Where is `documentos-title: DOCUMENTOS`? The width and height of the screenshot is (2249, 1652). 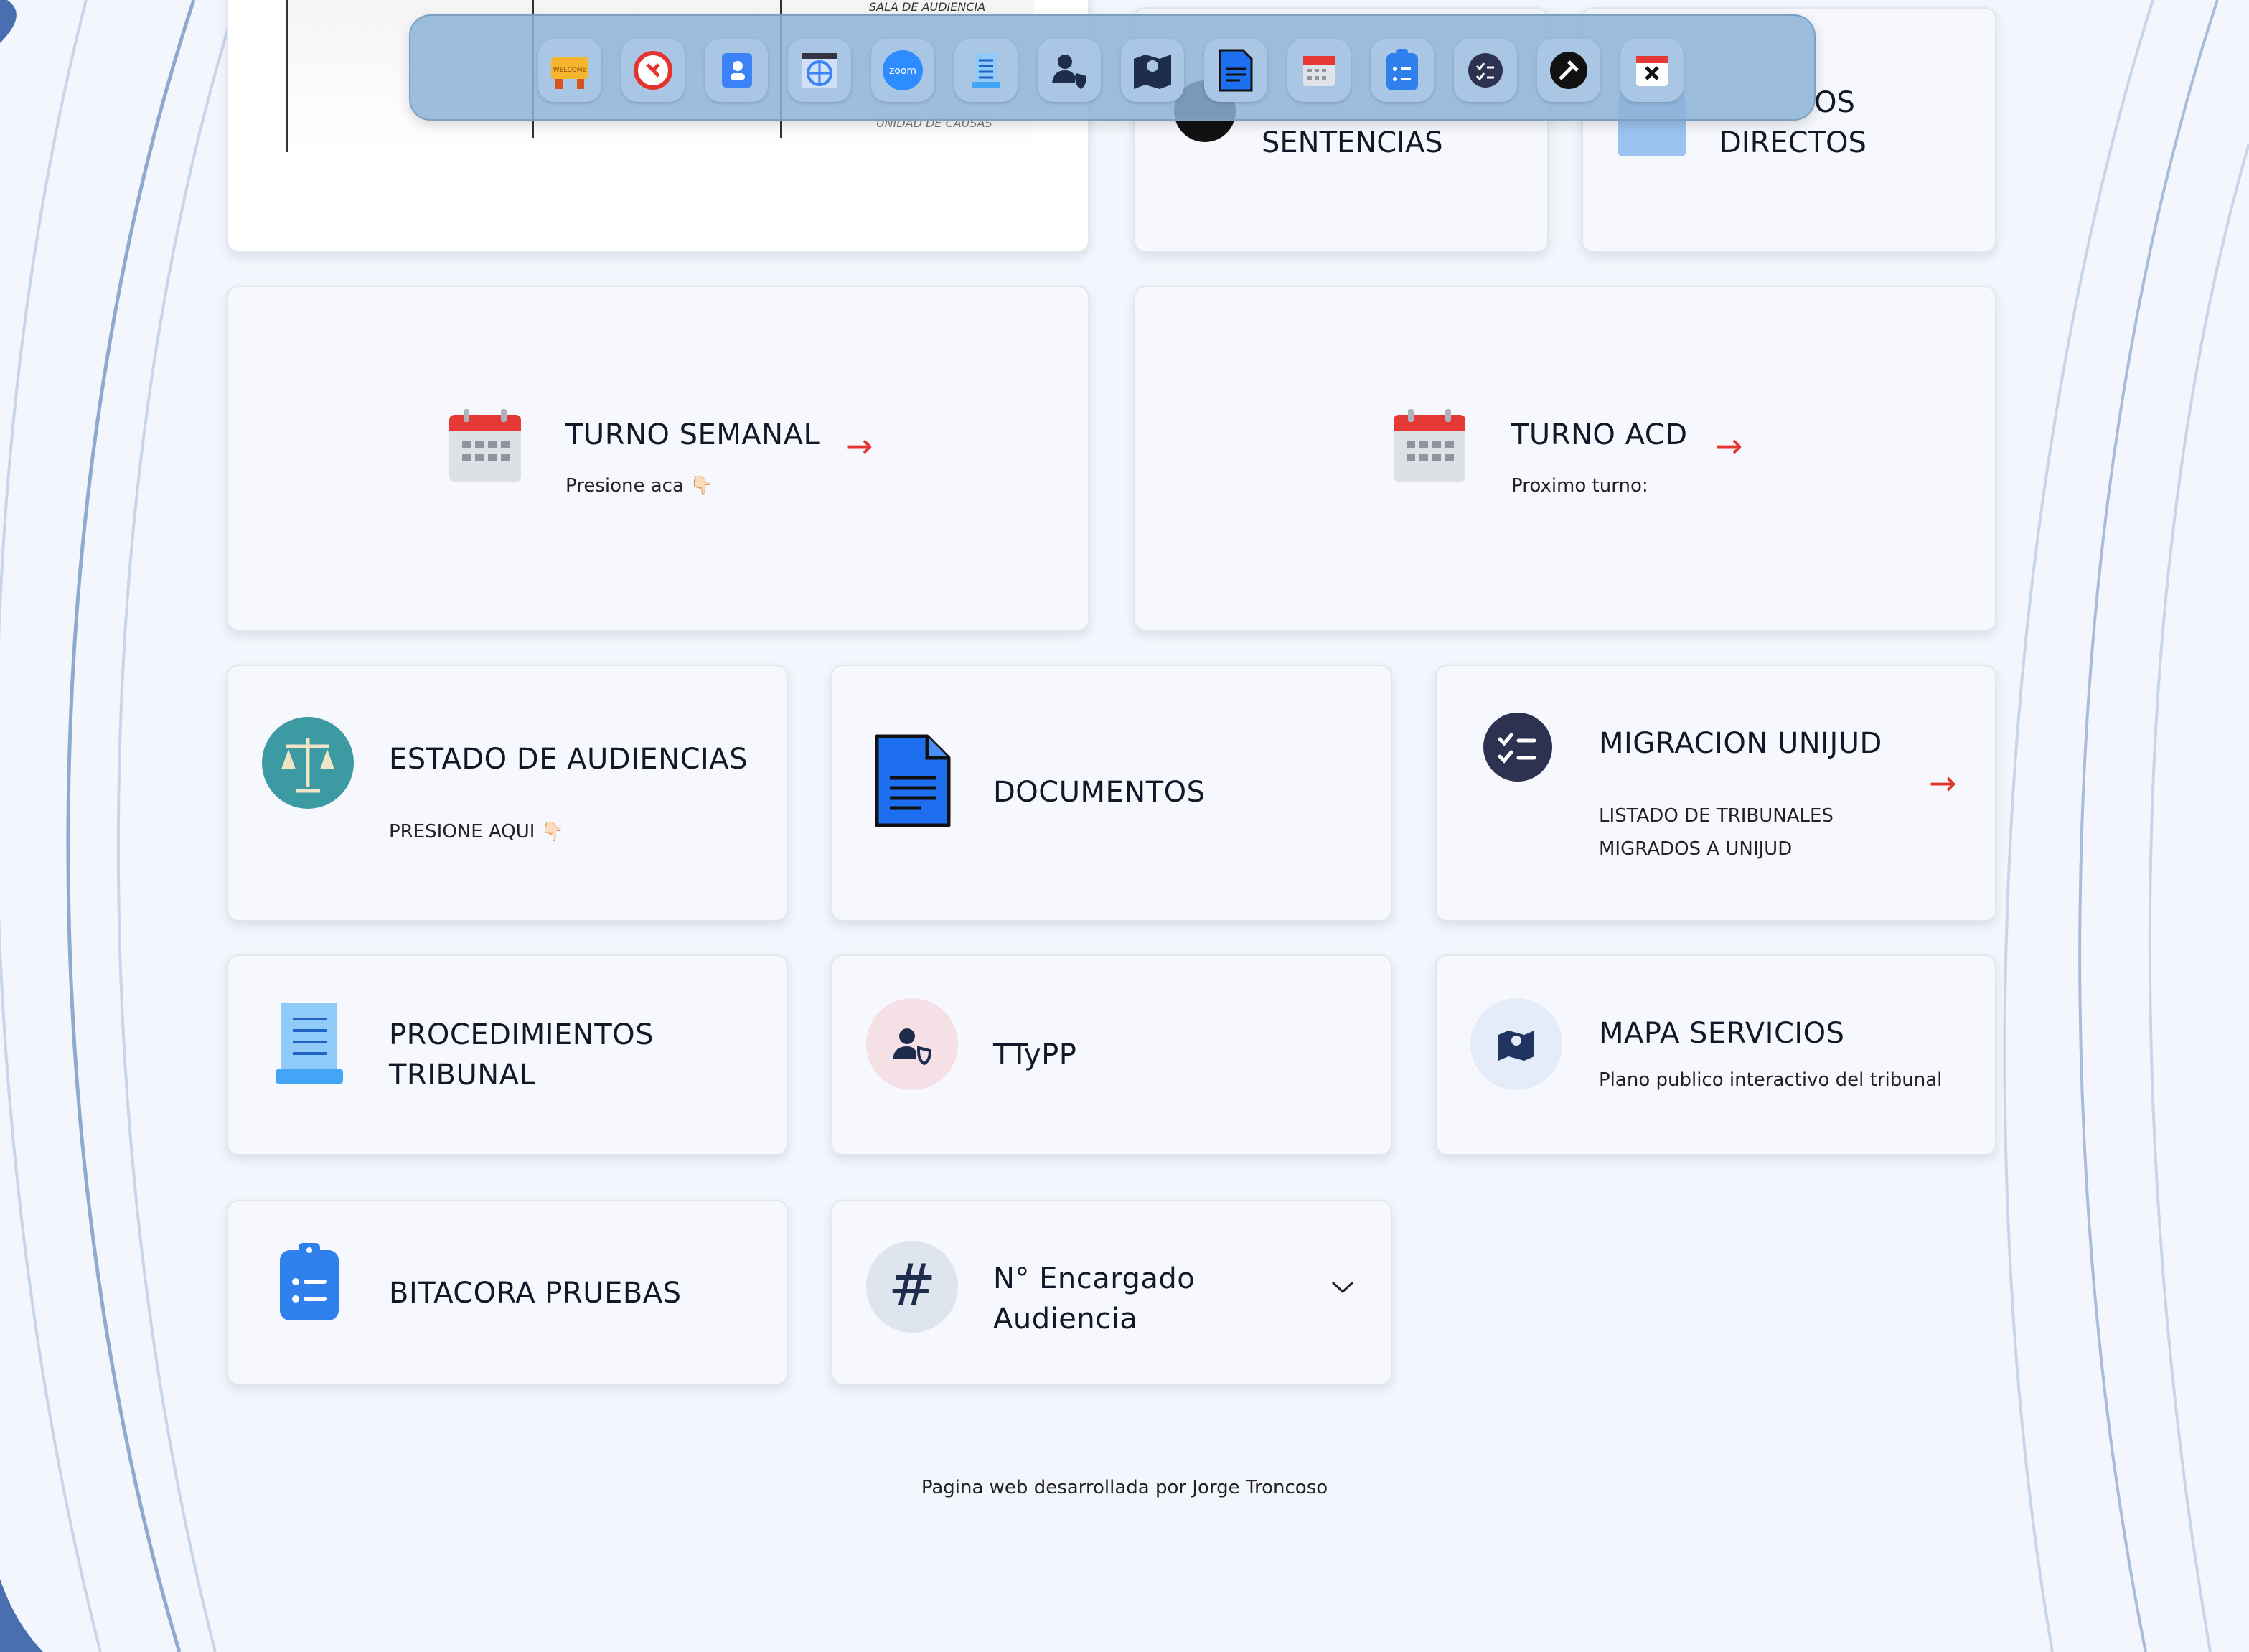 documentos-title: DOCUMENTOS is located at coordinates (1099, 792).